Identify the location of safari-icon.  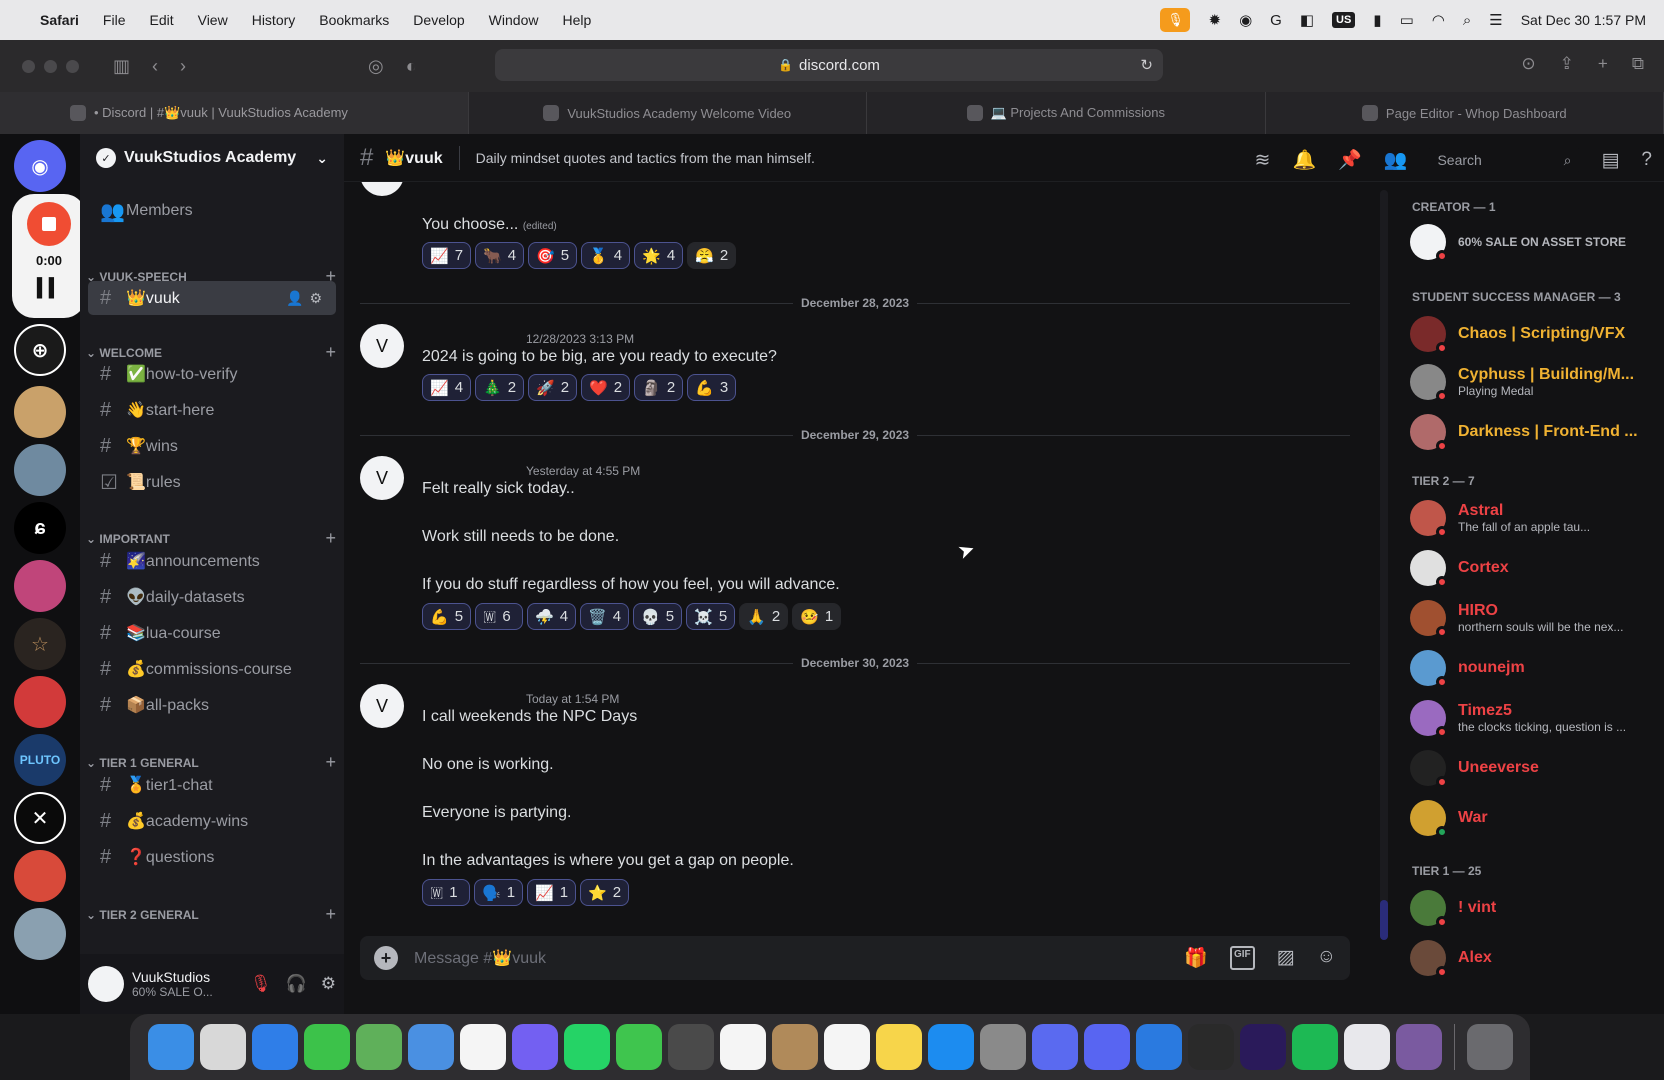
(274, 1047).